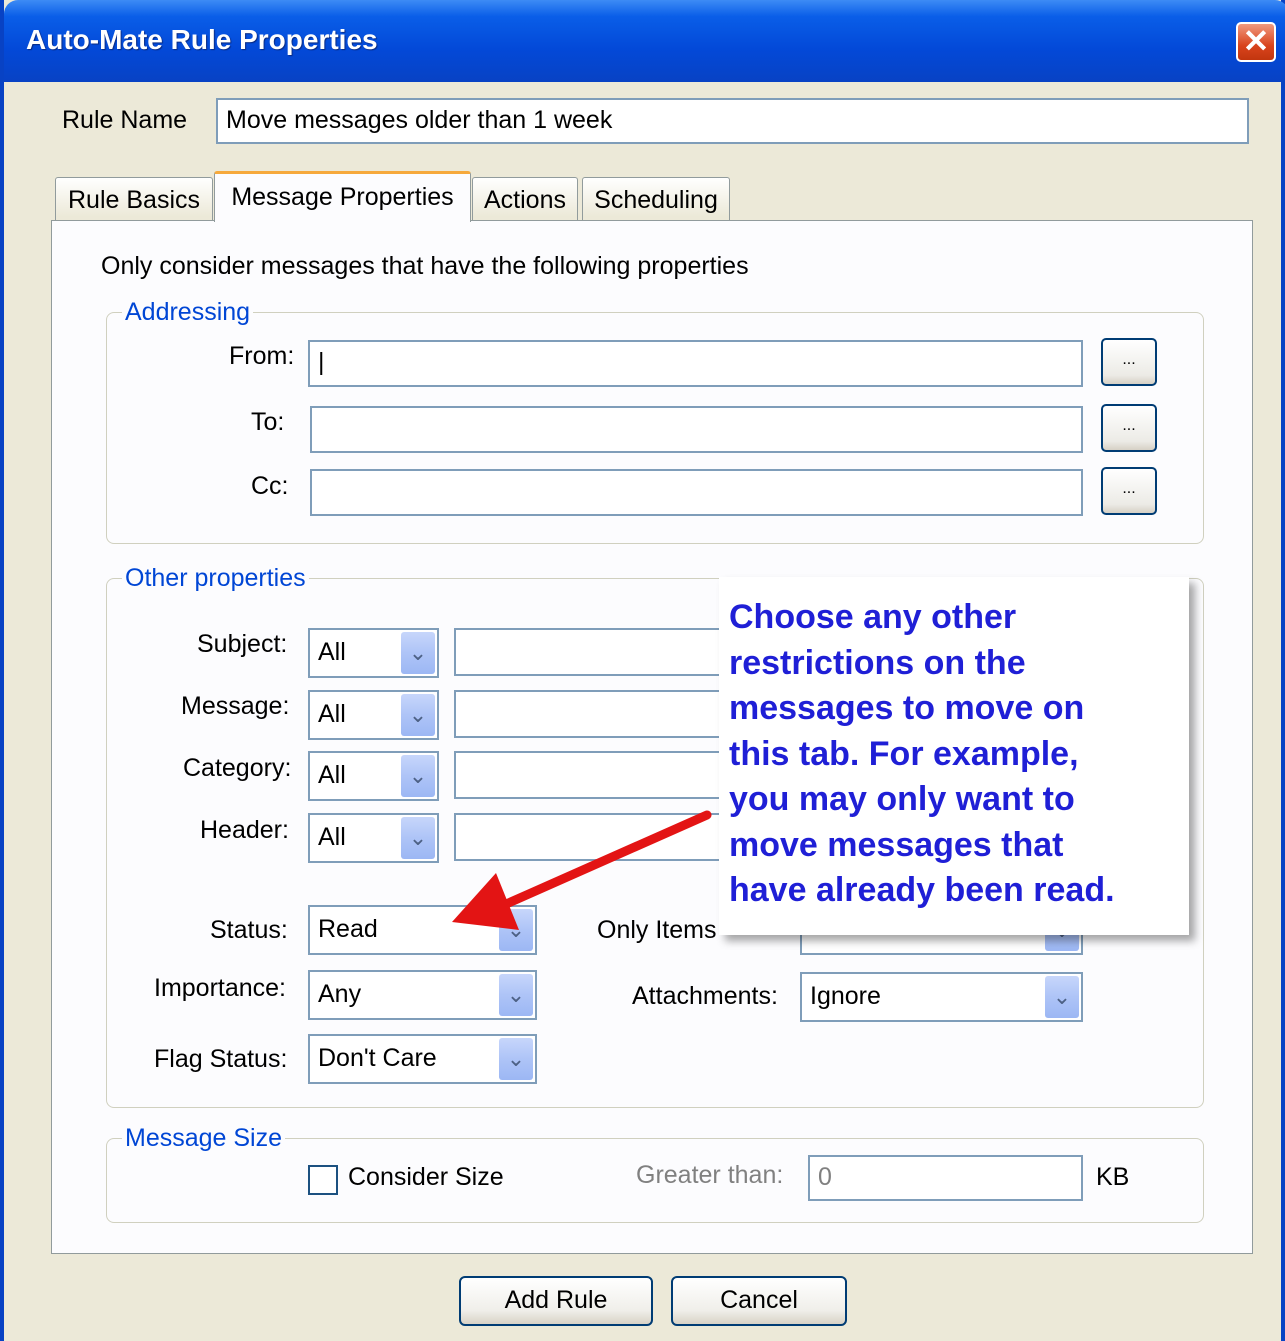  Describe the element at coordinates (582, 870) in the screenshot. I see `annotation-arrow-icon` at that location.